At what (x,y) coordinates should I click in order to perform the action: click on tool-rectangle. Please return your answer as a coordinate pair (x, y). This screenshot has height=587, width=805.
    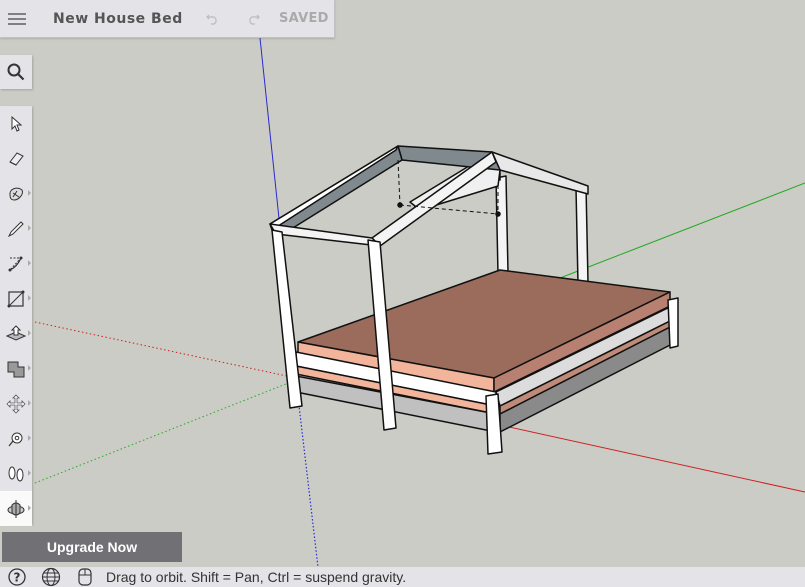
    Looking at the image, I should click on (16, 298).